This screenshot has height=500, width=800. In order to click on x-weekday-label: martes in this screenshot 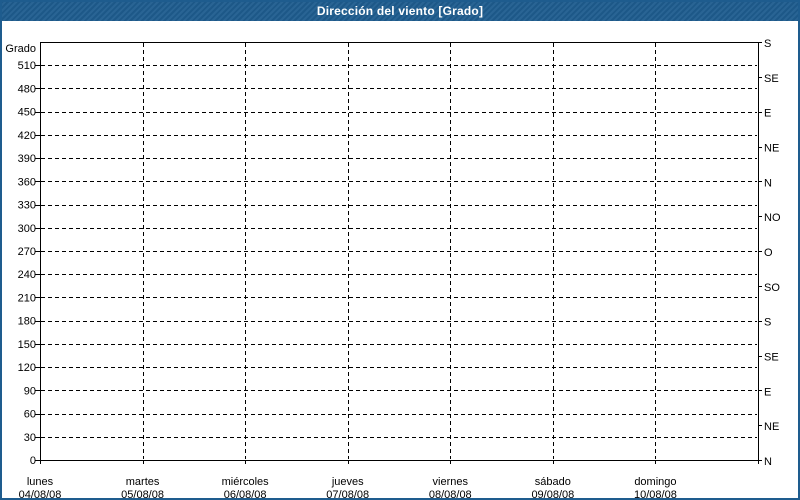, I will do `click(143, 482)`.